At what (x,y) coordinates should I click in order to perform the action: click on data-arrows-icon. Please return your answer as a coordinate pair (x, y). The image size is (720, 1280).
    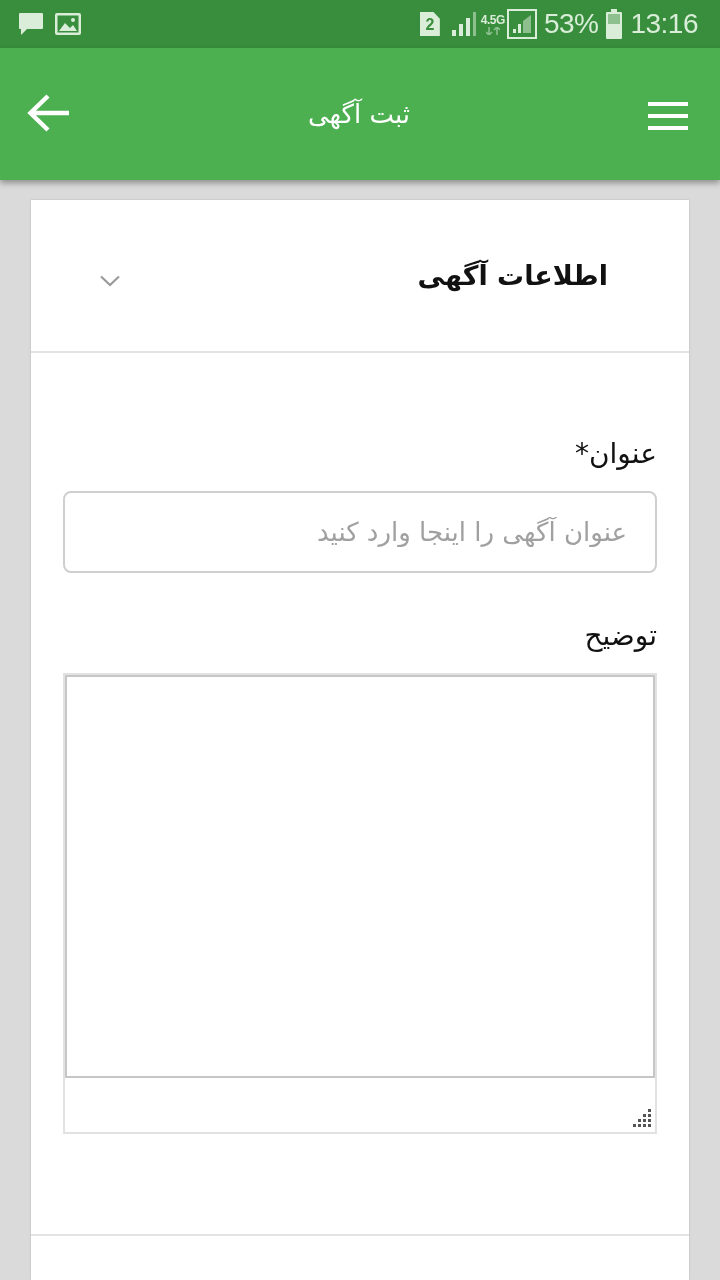
    Looking at the image, I should click on (492, 30).